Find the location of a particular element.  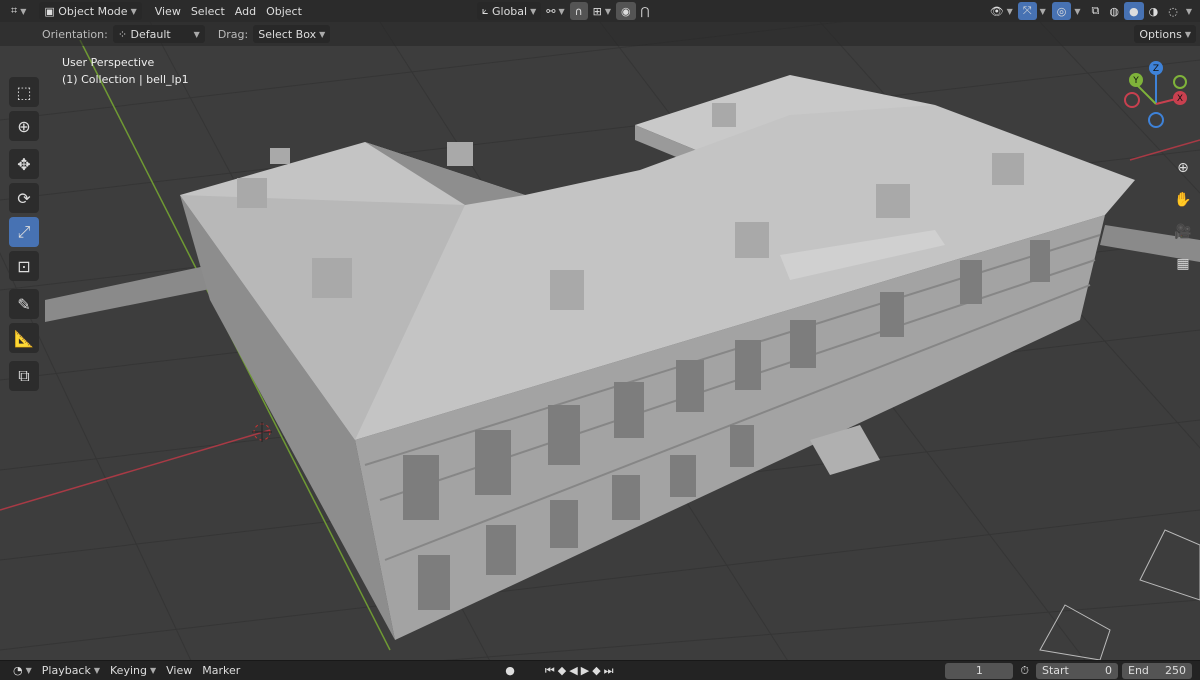

navigation-buttons: ⊕ ✋ 🎥 ▦ is located at coordinates (1183, 216).